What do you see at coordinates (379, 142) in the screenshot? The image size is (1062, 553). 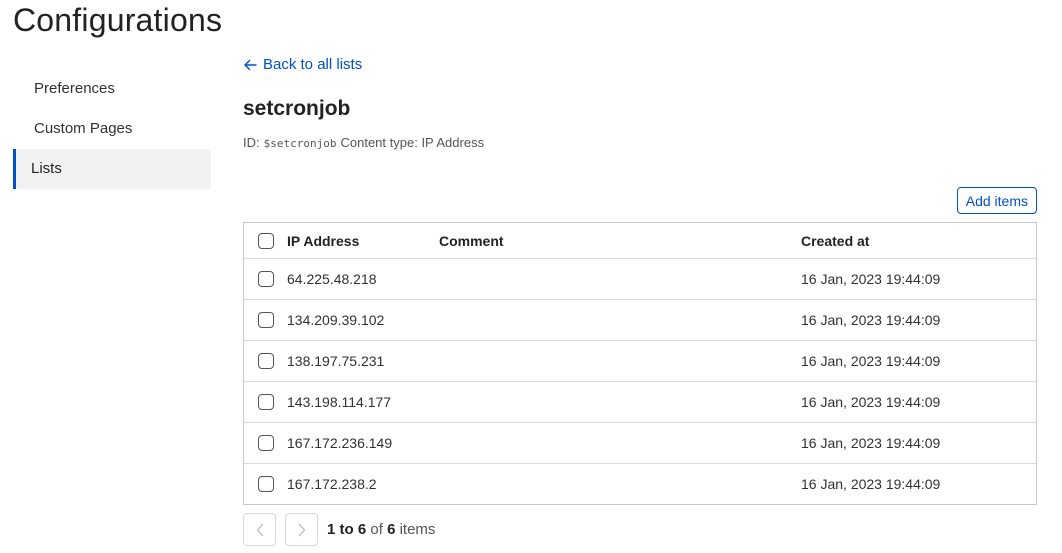 I see `content-type-label: Content type:` at bounding box center [379, 142].